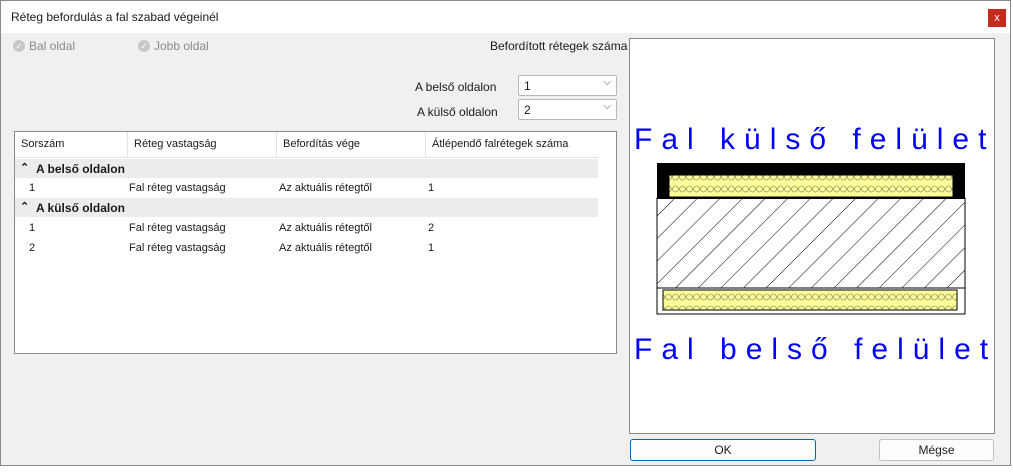 Image resolution: width=1013 pixels, height=474 pixels. Describe the element at coordinates (505, 17) in the screenshot. I see `title-bar: Réteg befordulás a fal szabad végeinél x` at that location.